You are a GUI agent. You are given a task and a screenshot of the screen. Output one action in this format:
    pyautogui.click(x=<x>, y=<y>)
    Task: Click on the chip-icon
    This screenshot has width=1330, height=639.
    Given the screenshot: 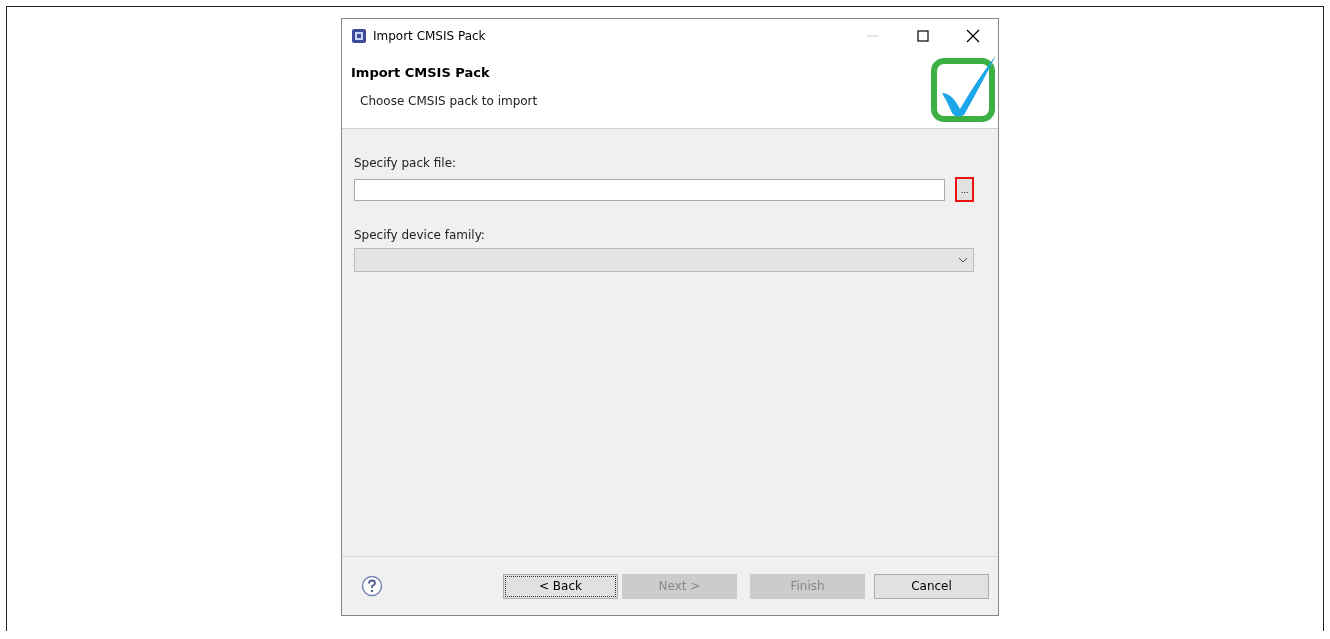 What is the action you would take?
    pyautogui.click(x=359, y=35)
    